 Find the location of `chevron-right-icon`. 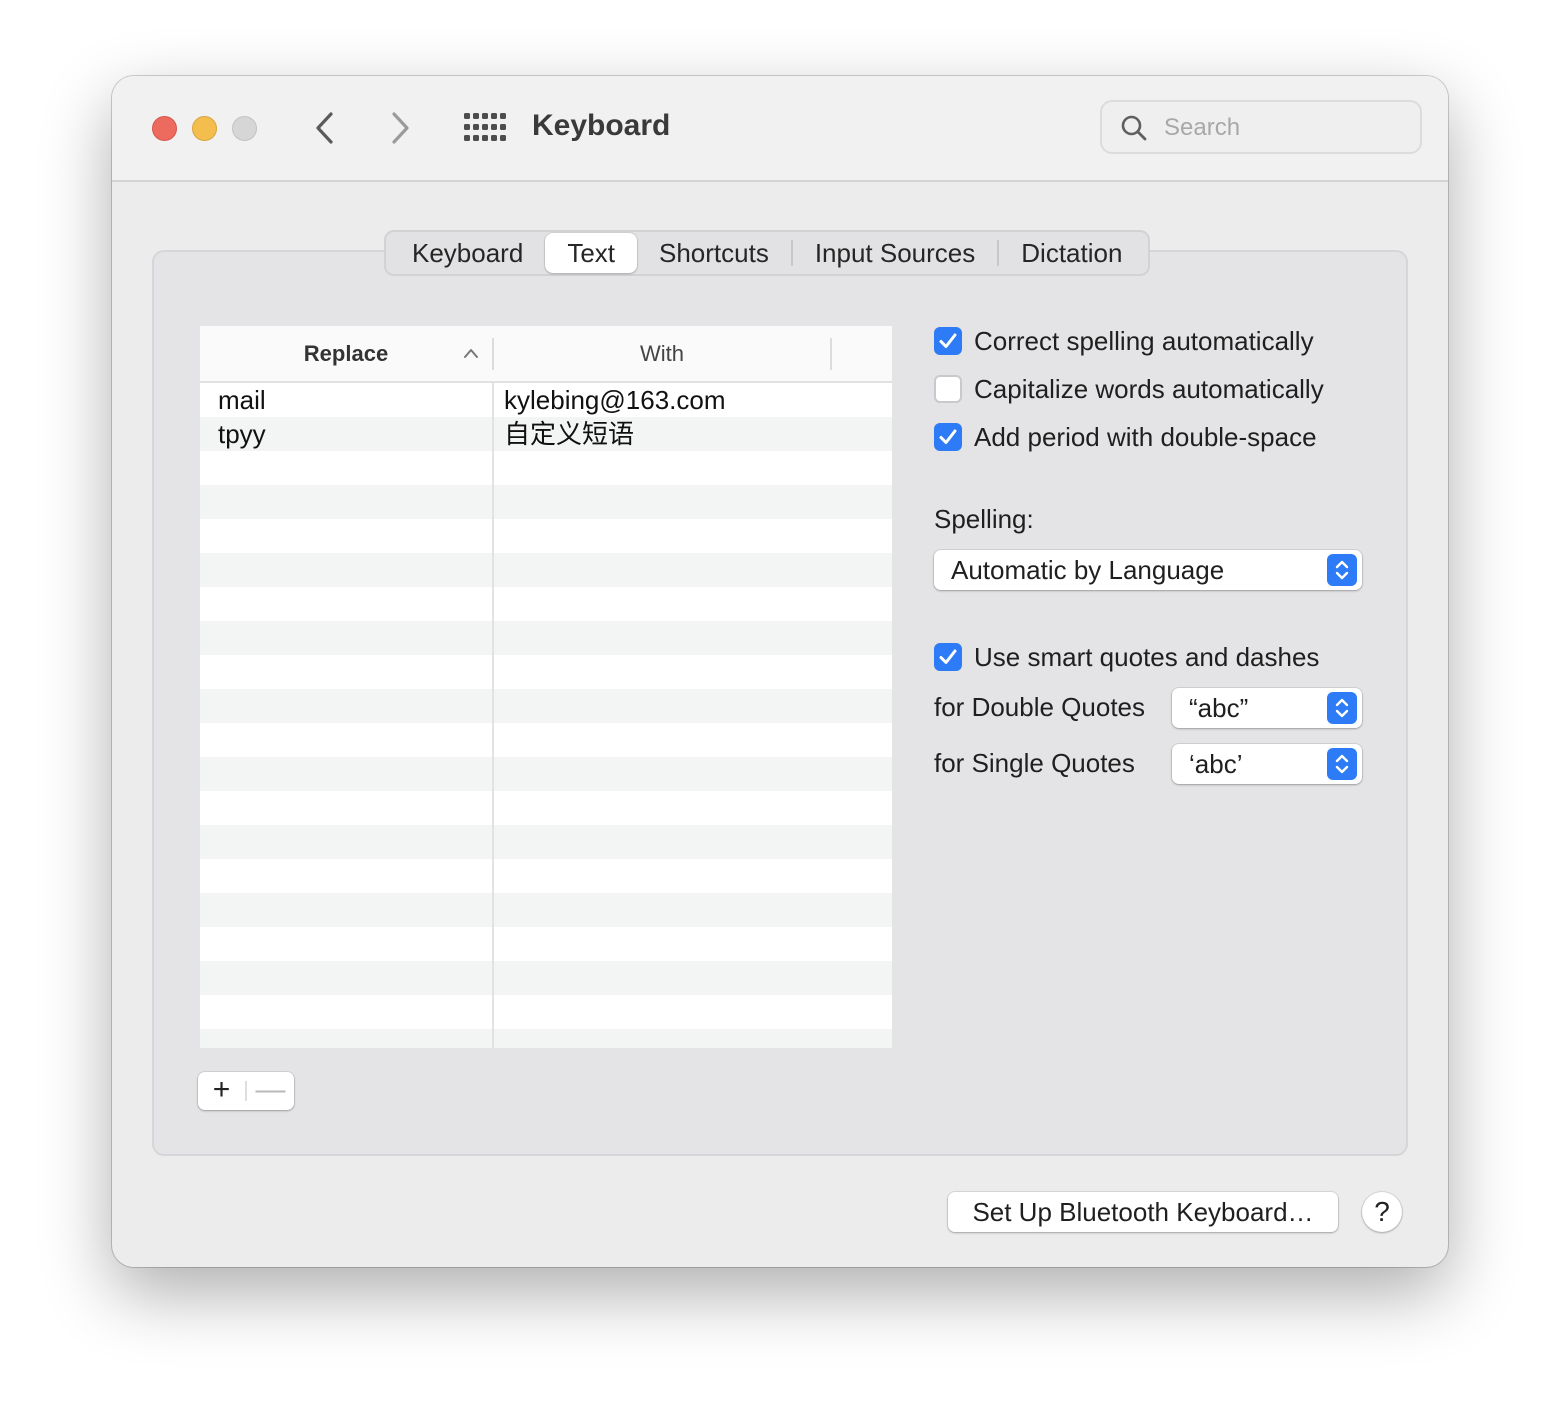

chevron-right-icon is located at coordinates (400, 128).